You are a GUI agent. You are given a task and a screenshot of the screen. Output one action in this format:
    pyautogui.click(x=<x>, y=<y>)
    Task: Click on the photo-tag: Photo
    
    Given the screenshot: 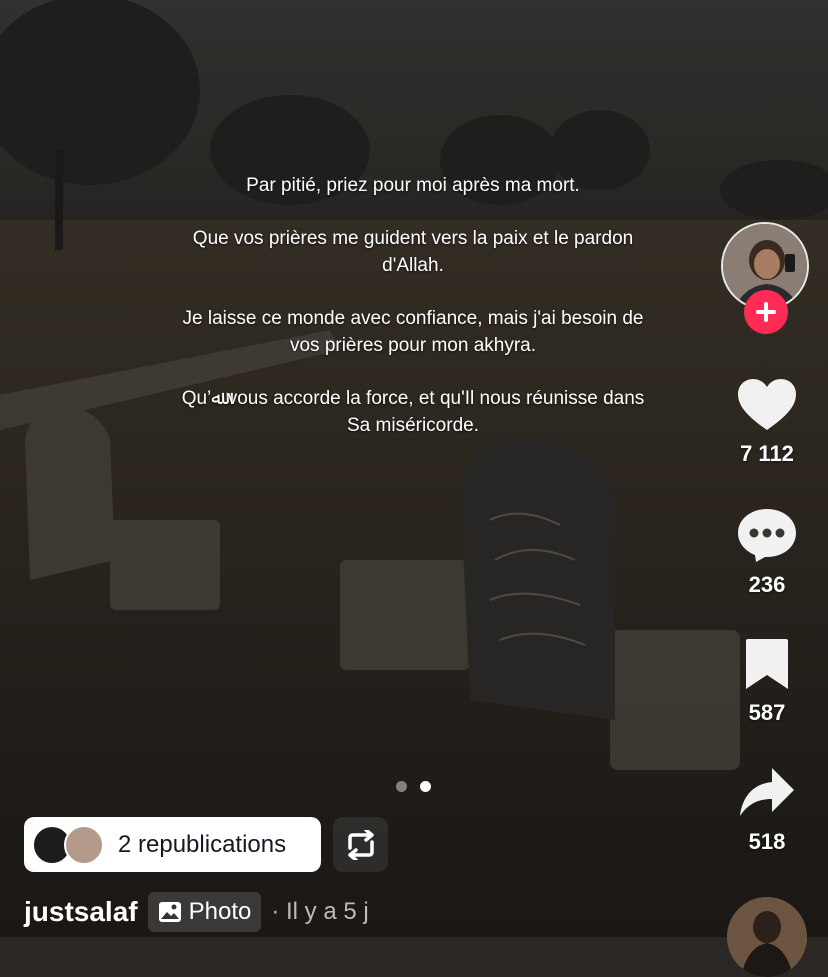 What is the action you would take?
    pyautogui.click(x=204, y=912)
    